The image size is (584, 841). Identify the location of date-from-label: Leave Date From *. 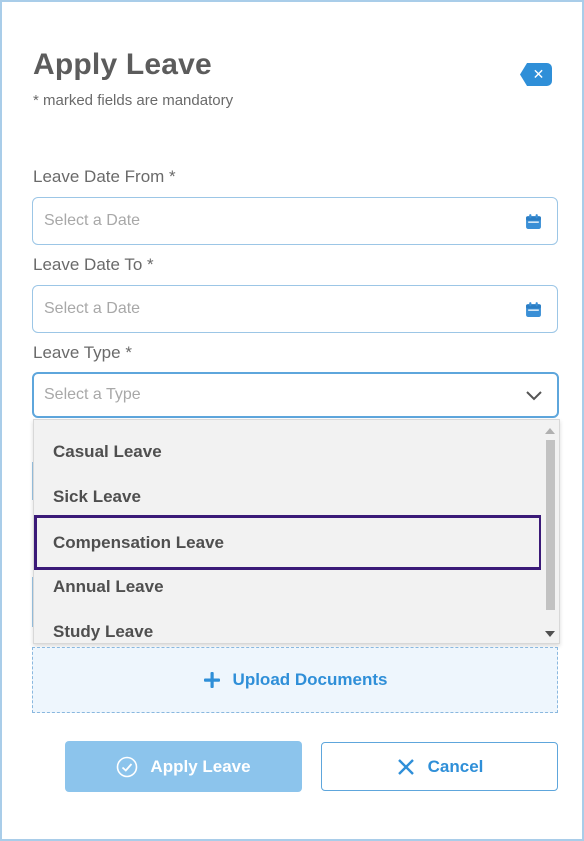
(104, 176).